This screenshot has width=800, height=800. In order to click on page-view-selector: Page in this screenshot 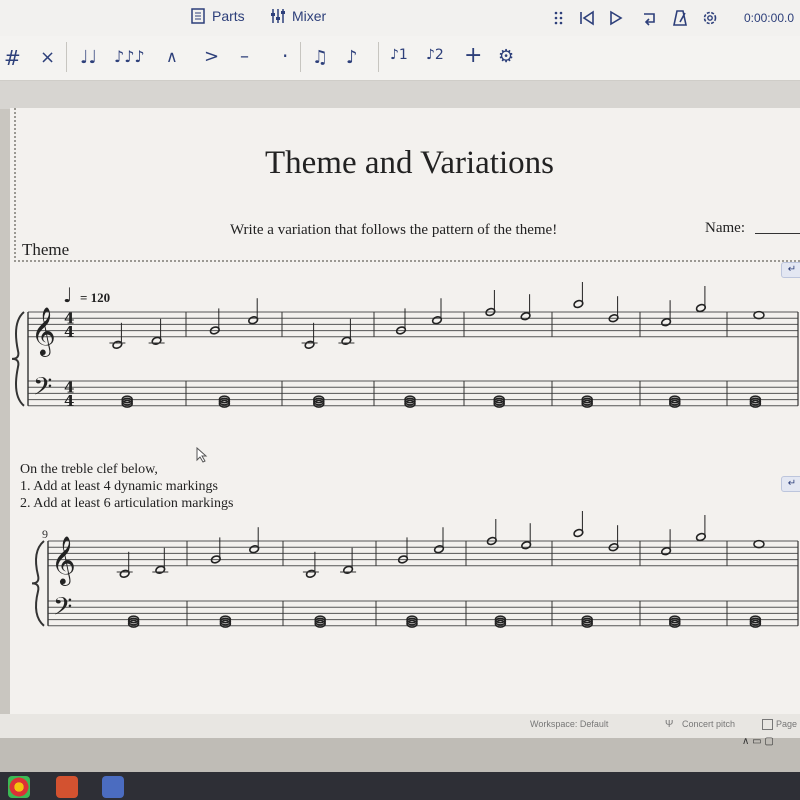, I will do `click(786, 724)`.